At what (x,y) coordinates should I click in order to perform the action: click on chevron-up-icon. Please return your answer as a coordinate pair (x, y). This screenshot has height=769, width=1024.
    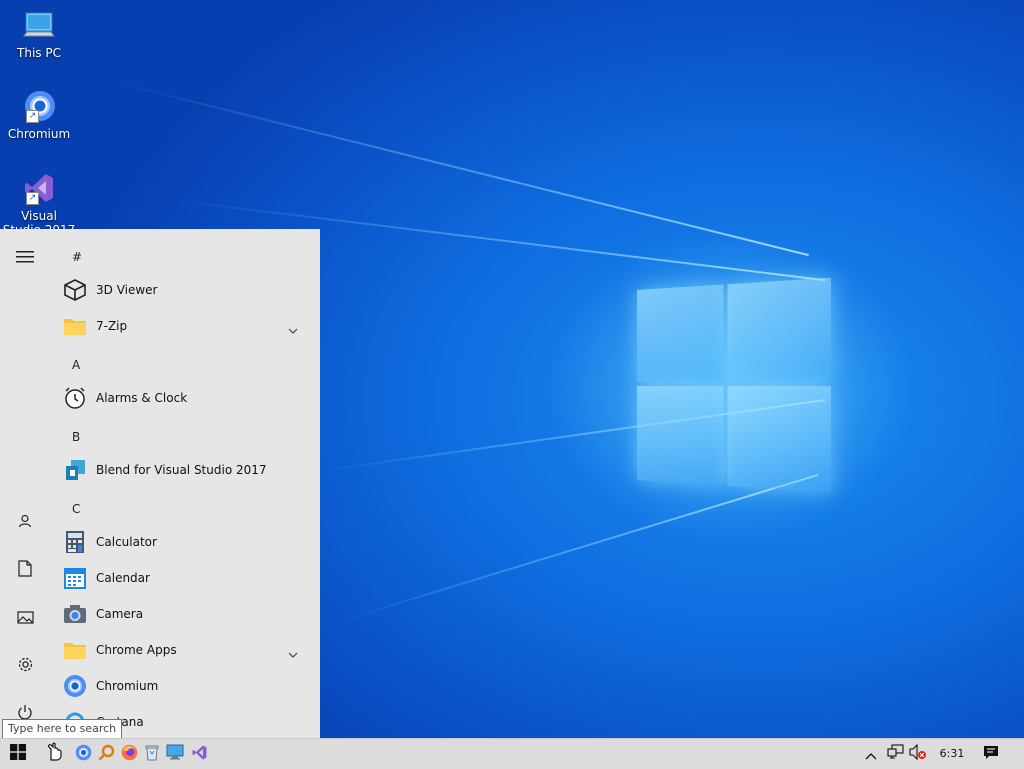
    Looking at the image, I should click on (871, 754).